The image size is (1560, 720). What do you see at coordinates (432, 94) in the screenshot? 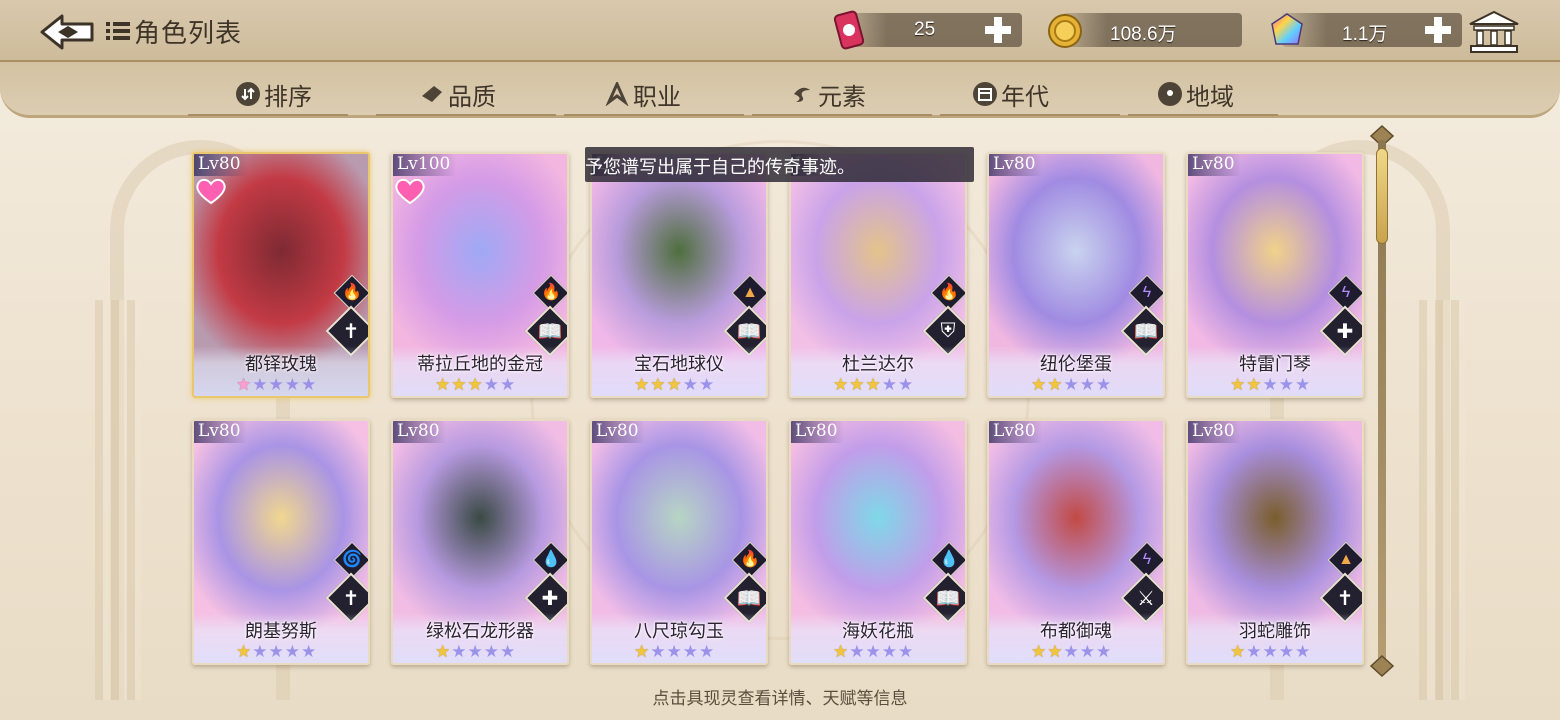
I see `quality-icon` at bounding box center [432, 94].